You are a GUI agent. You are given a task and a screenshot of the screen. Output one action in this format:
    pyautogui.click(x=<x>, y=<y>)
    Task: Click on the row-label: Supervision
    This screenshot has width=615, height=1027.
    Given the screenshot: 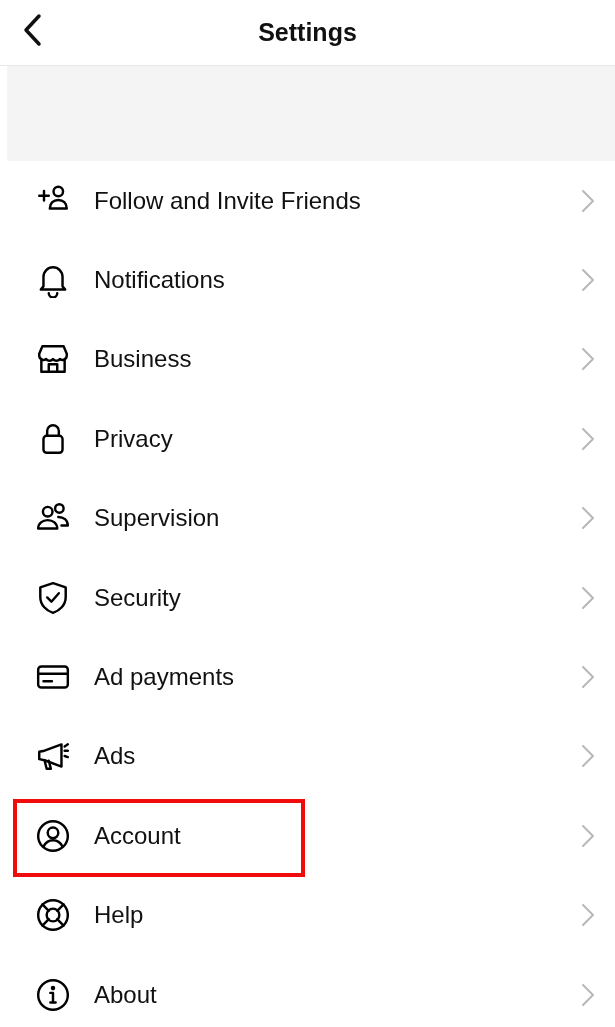 What is the action you would take?
    pyautogui.click(x=157, y=518)
    